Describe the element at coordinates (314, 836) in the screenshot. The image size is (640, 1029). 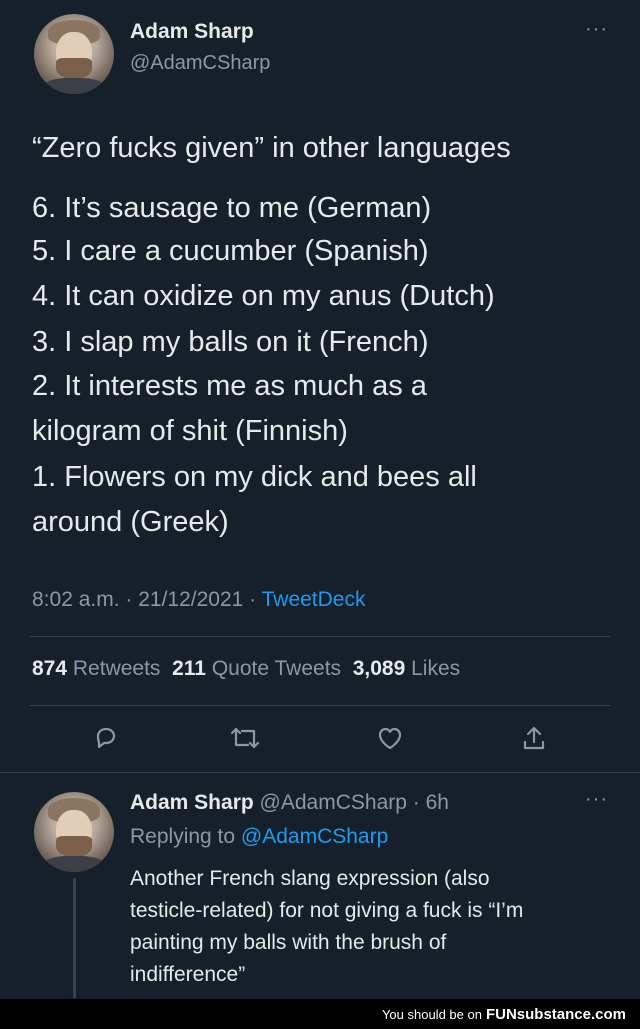
I see `replying-to-link: @AdamCSharp` at that location.